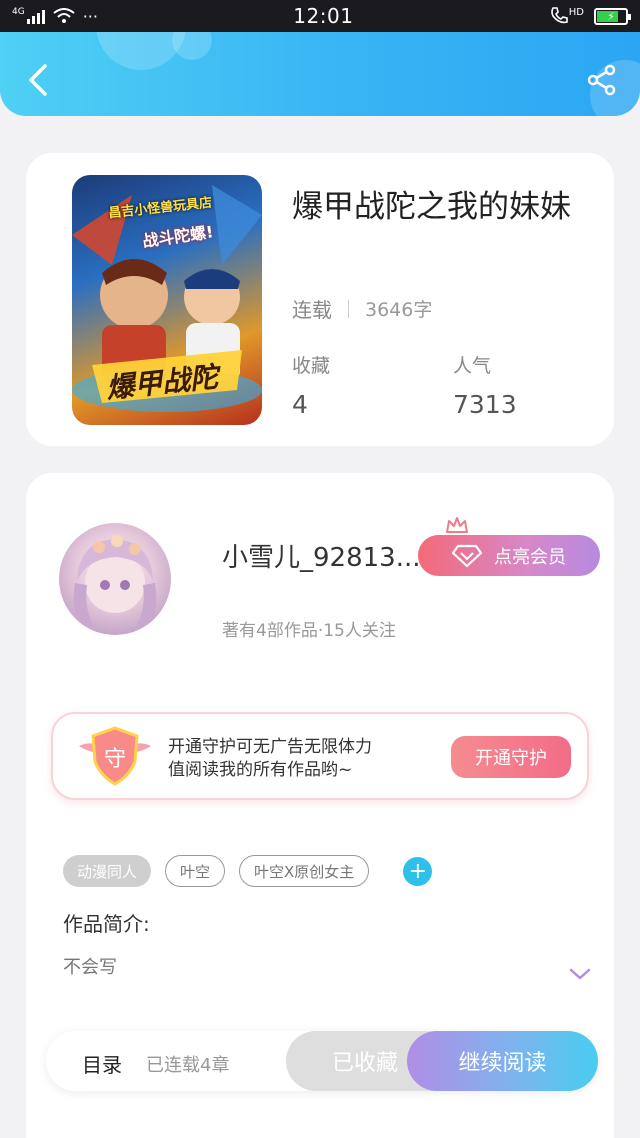 The image size is (640, 1138). What do you see at coordinates (260, 770) in the screenshot?
I see `guard-text-line2: 值阅读我的所有作品哟~` at bounding box center [260, 770].